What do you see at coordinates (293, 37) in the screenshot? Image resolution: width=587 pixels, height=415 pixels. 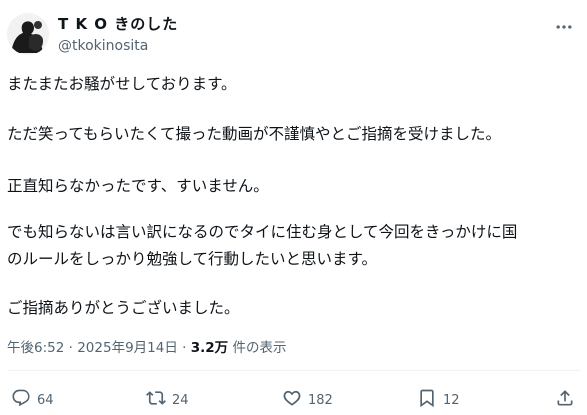 I see `post-header: T K O きのした @tkokinosita` at bounding box center [293, 37].